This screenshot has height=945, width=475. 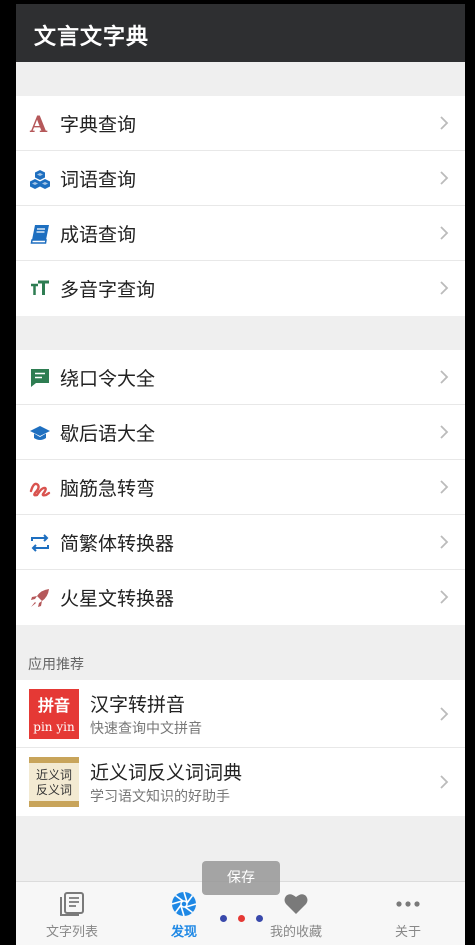 I want to click on menu-item-polyphone: 多音字查询, so click(x=240, y=288).